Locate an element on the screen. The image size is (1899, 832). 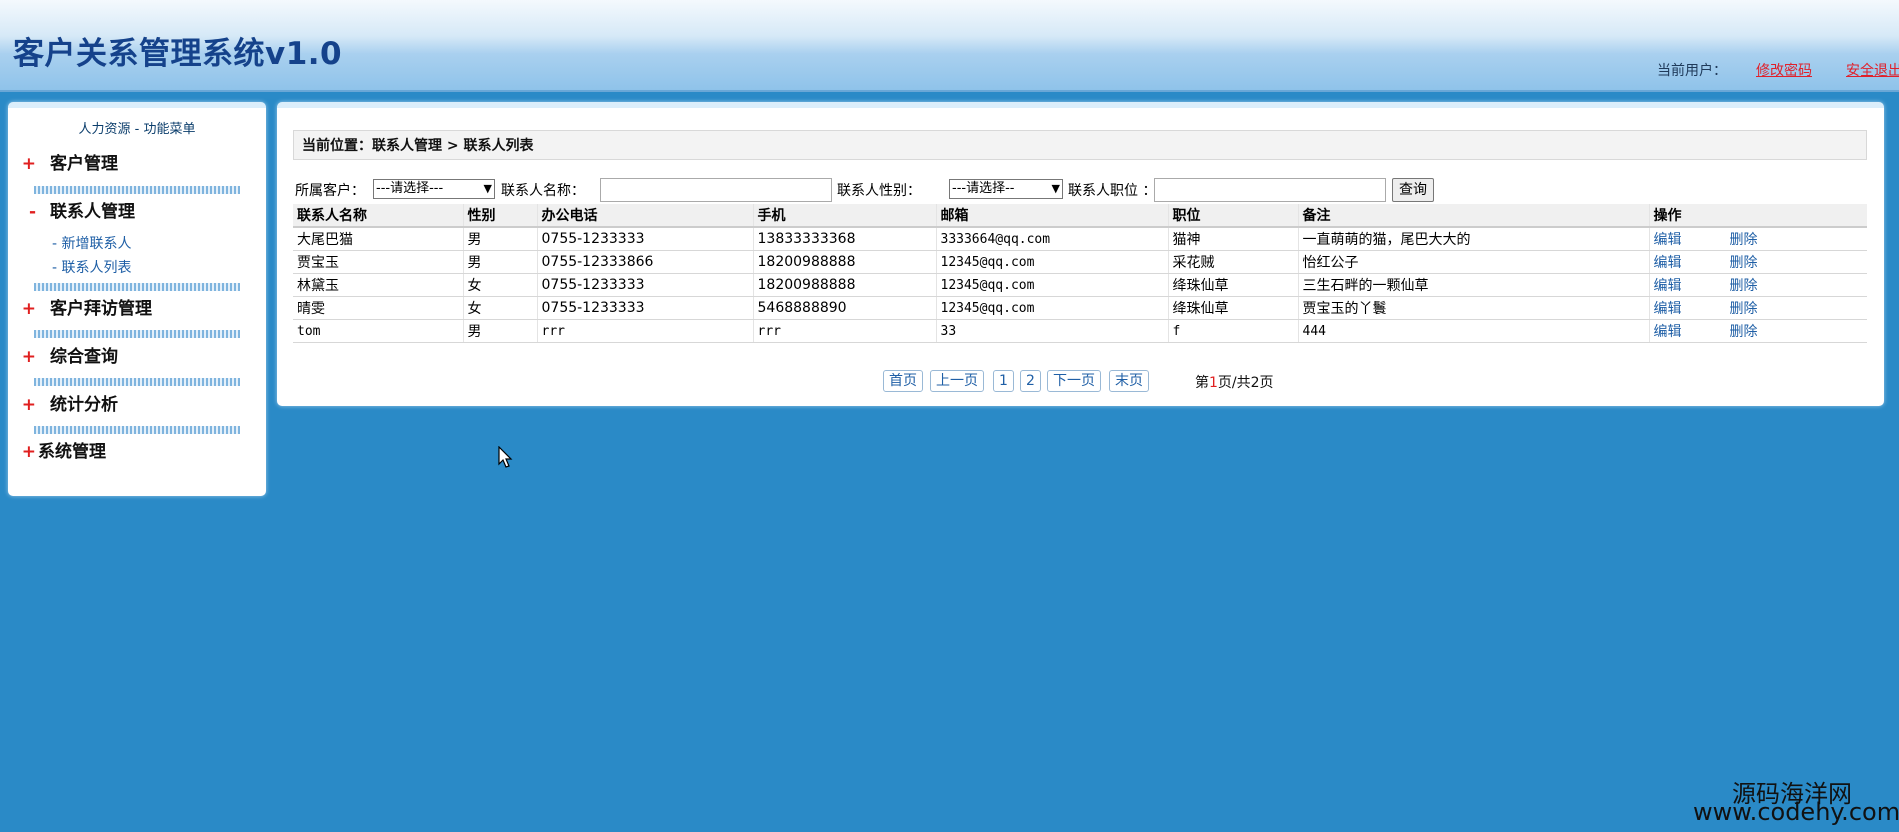
menu-group-visit: + 客户拜访管理 is located at coordinates (137, 309).